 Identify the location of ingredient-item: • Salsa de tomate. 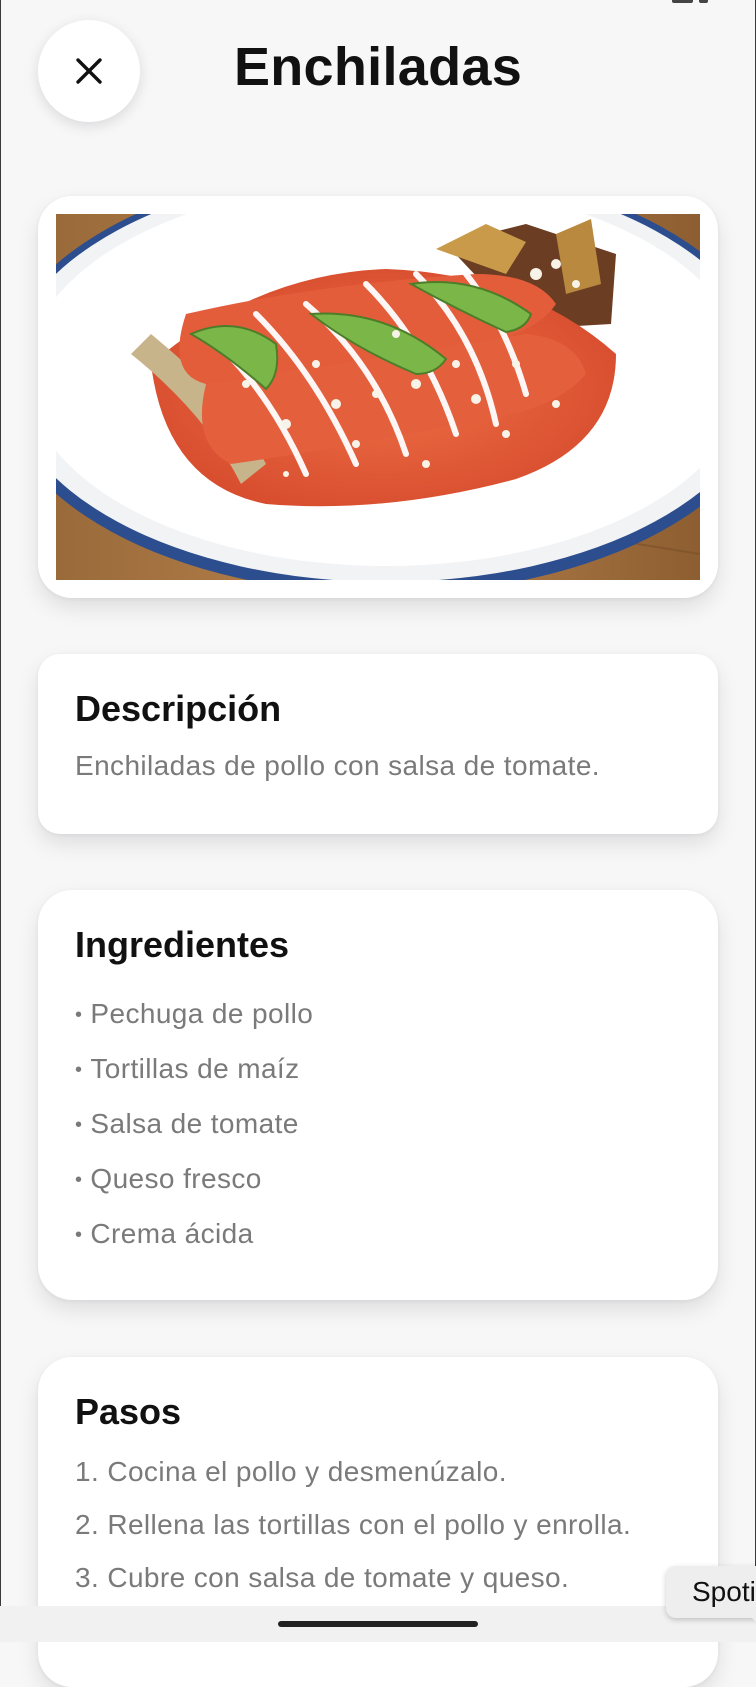
(187, 1123).